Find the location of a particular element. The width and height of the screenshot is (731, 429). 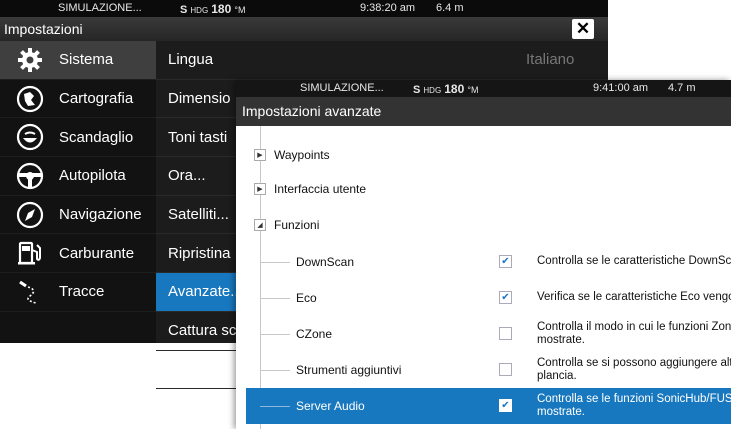

distance-label: 4.7 m is located at coordinates (682, 88).